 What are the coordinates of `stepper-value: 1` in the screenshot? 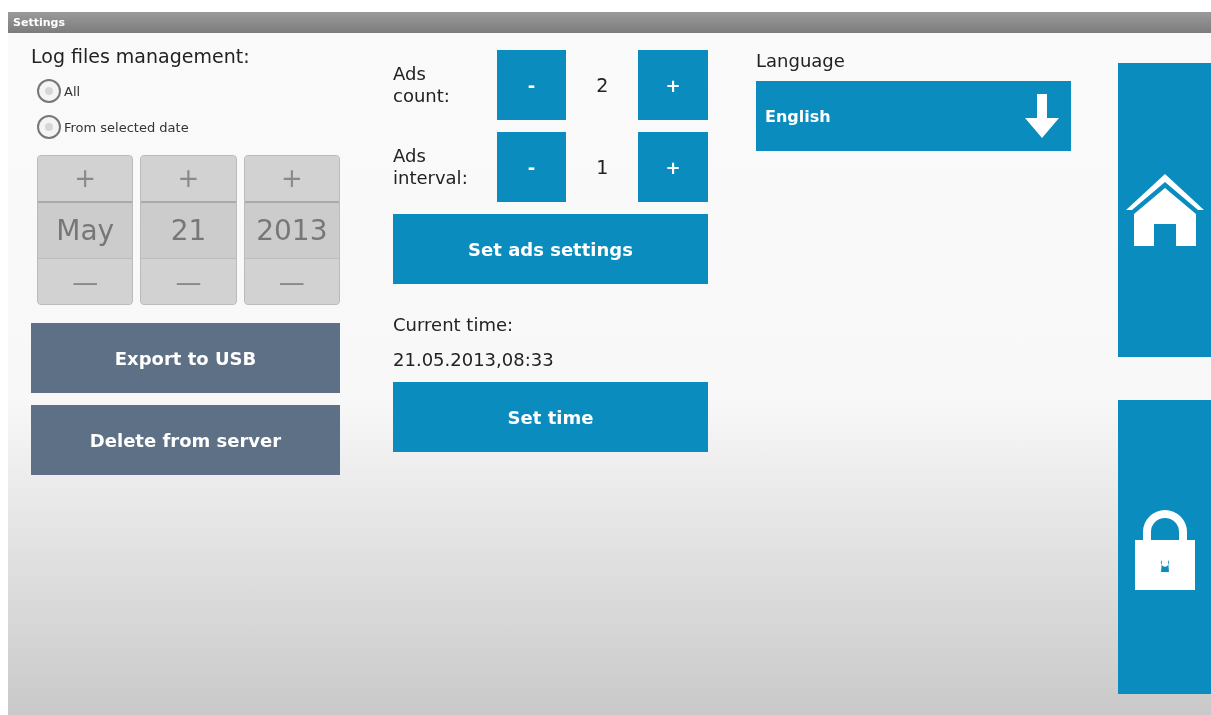 It's located at (602, 167).